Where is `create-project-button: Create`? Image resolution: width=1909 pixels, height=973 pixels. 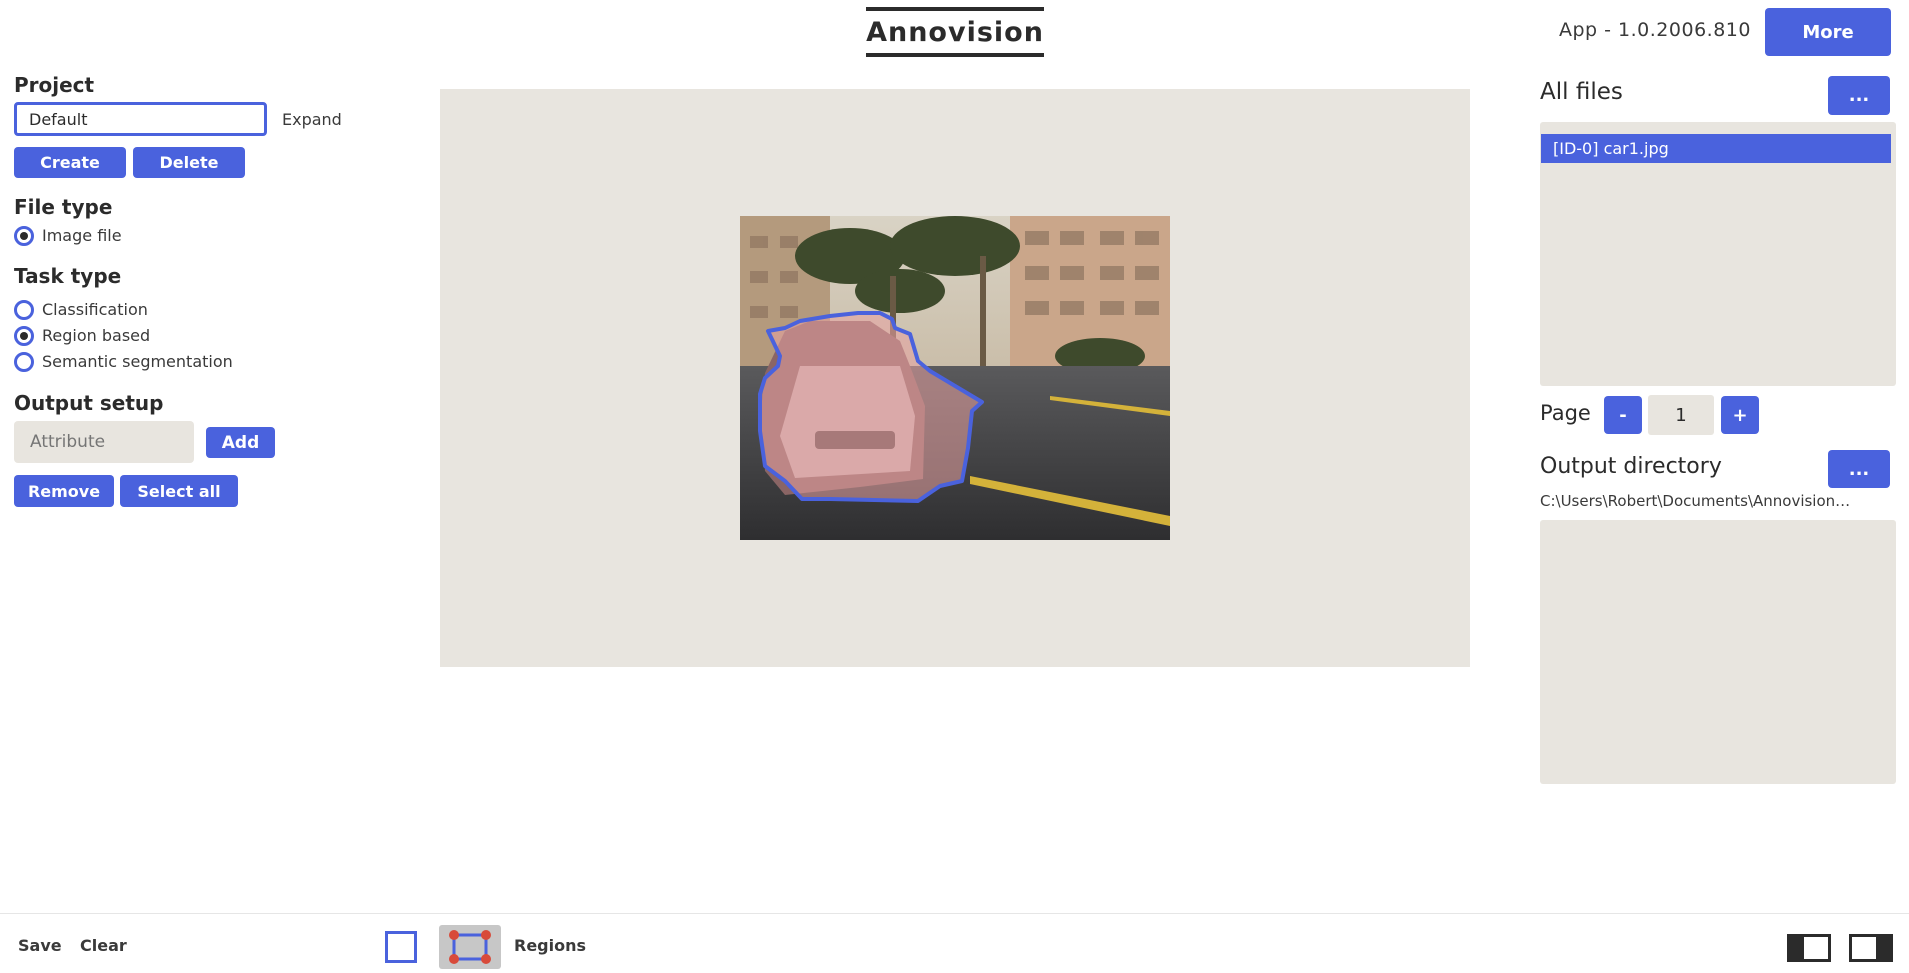
create-project-button: Create is located at coordinates (70, 162).